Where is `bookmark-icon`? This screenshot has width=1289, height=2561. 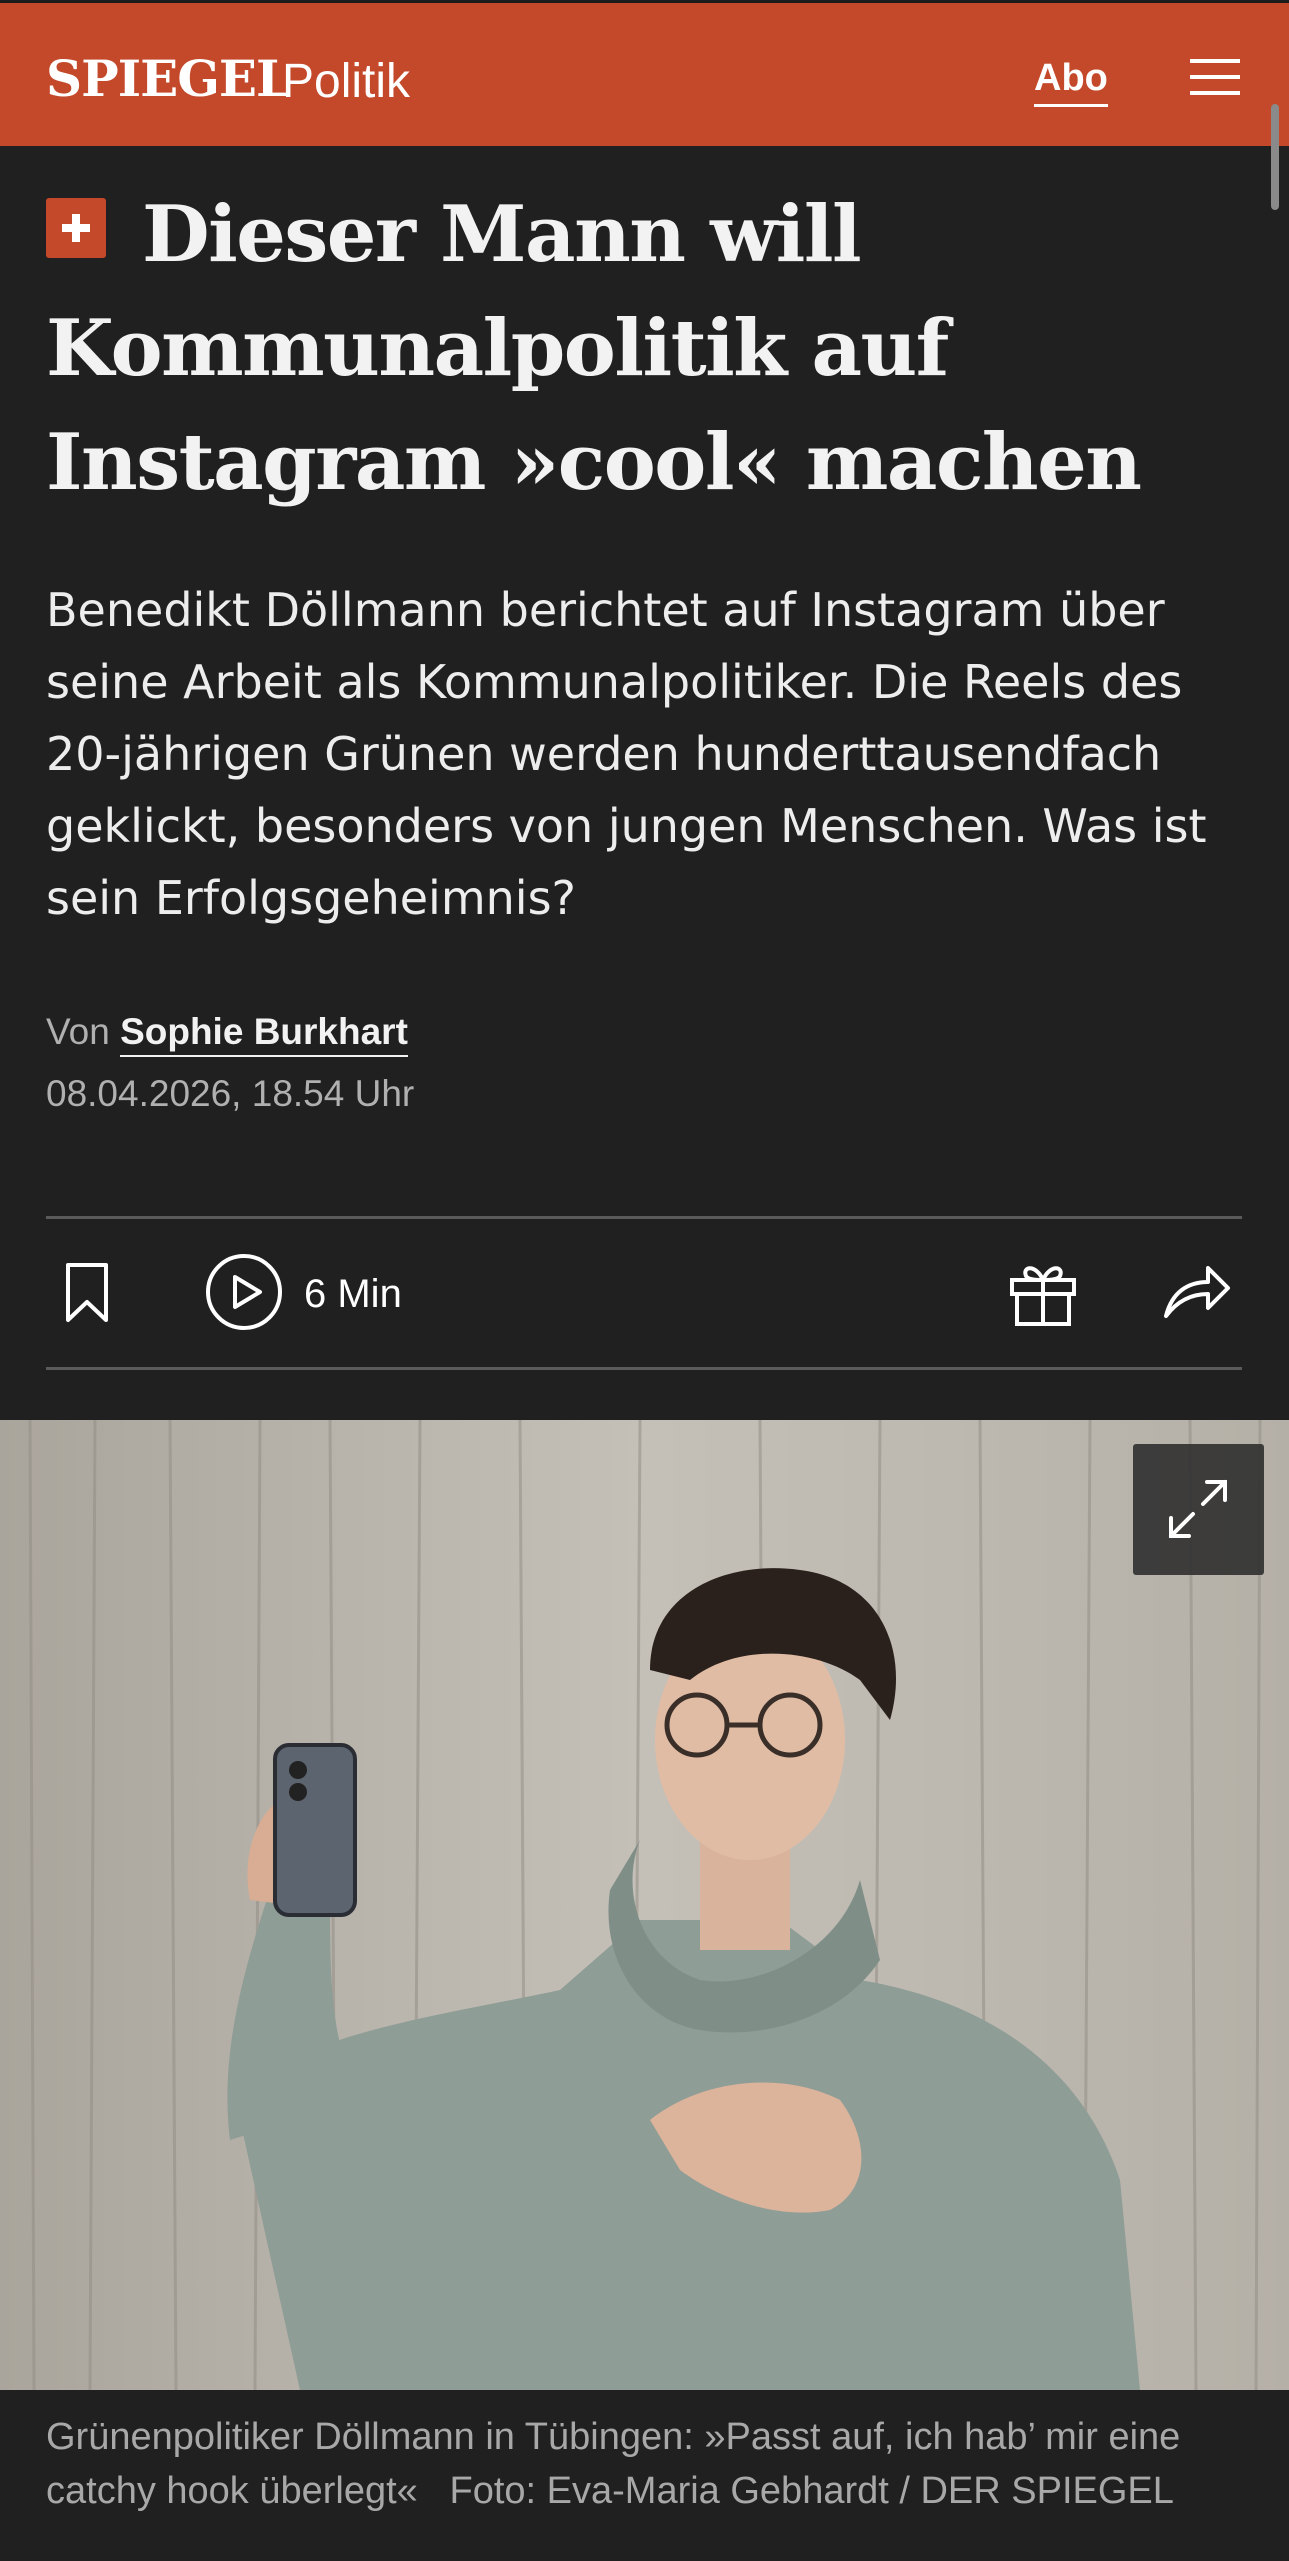
bookmark-icon is located at coordinates (87, 1295).